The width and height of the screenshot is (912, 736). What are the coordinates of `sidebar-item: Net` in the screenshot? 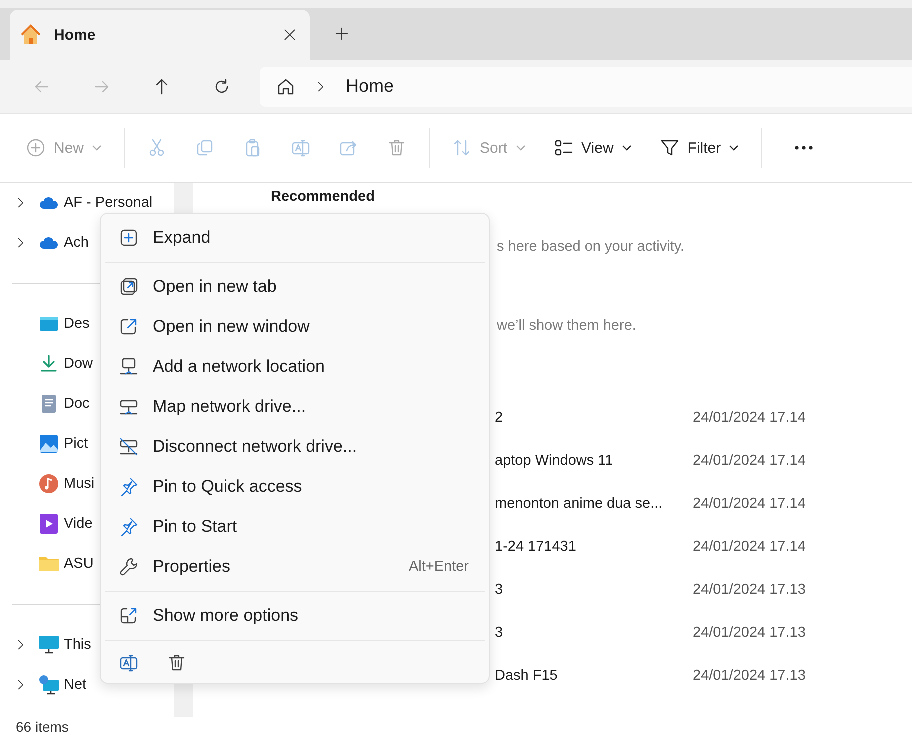 It's located at (87, 685).